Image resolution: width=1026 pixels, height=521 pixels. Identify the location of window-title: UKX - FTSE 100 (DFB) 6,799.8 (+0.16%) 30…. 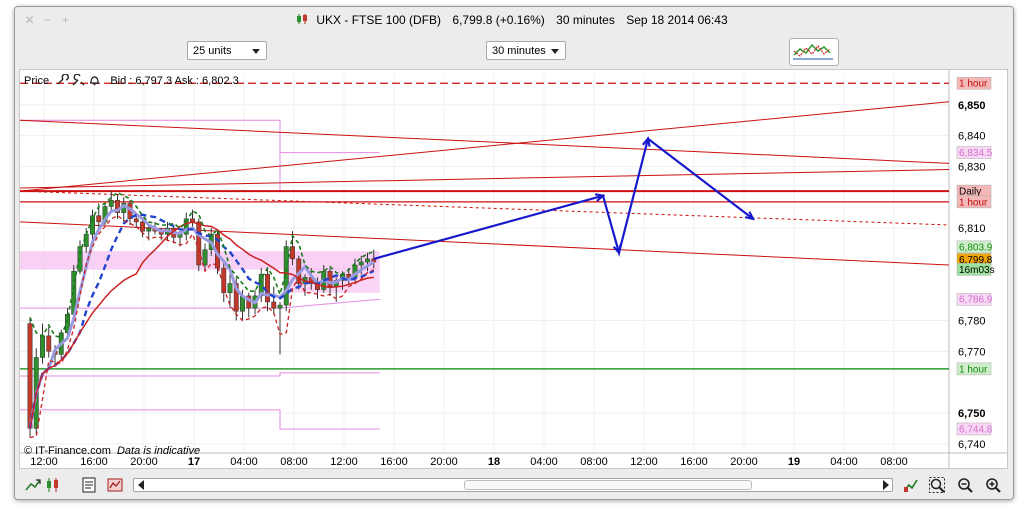
(514, 20).